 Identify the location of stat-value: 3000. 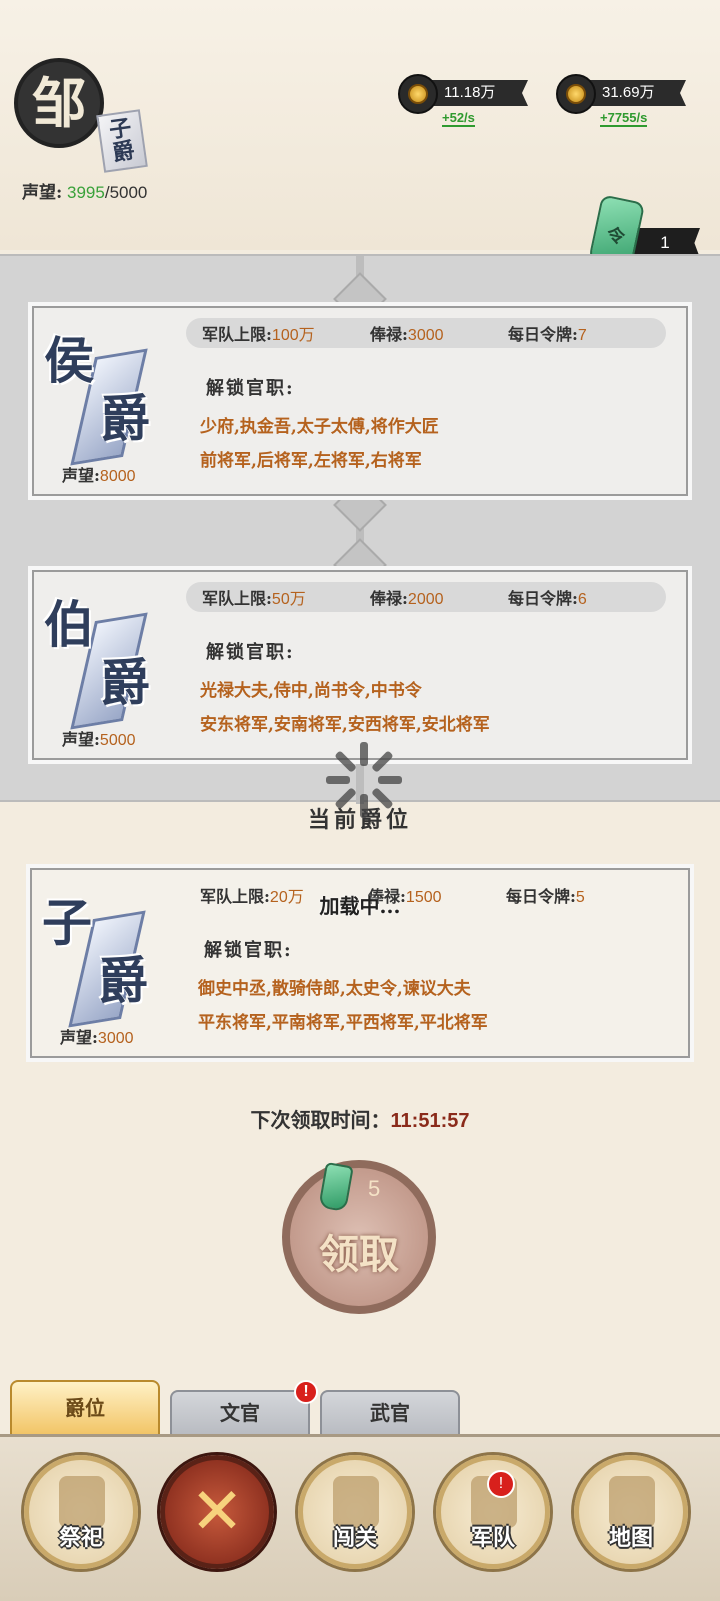
(425, 335).